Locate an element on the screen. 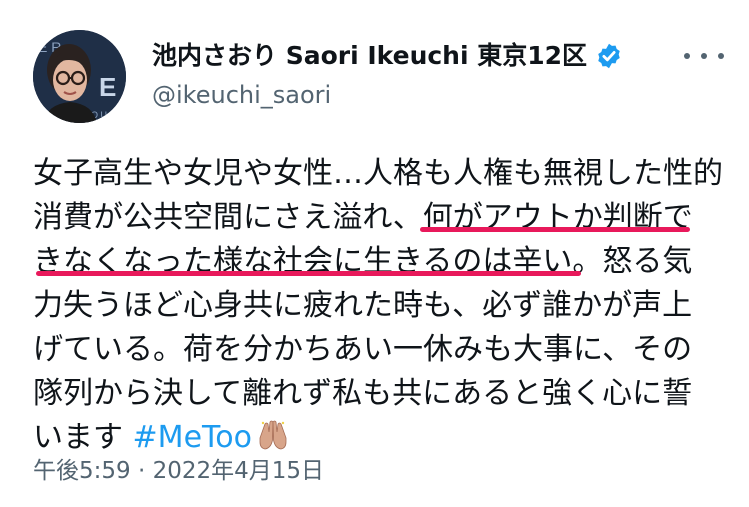 The width and height of the screenshot is (749, 507). tweet-line-text: います is located at coordinates (78, 437).